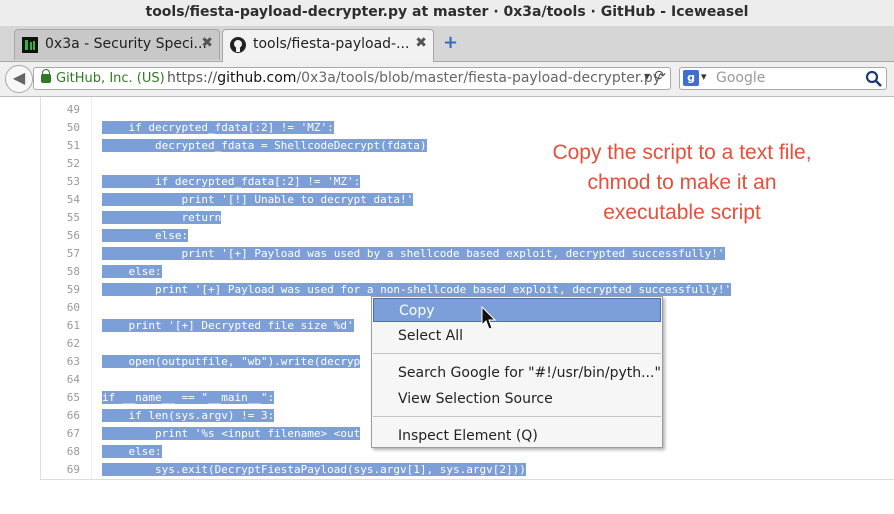  What do you see at coordinates (73, 289) in the screenshot?
I see `line-number: 59` at bounding box center [73, 289].